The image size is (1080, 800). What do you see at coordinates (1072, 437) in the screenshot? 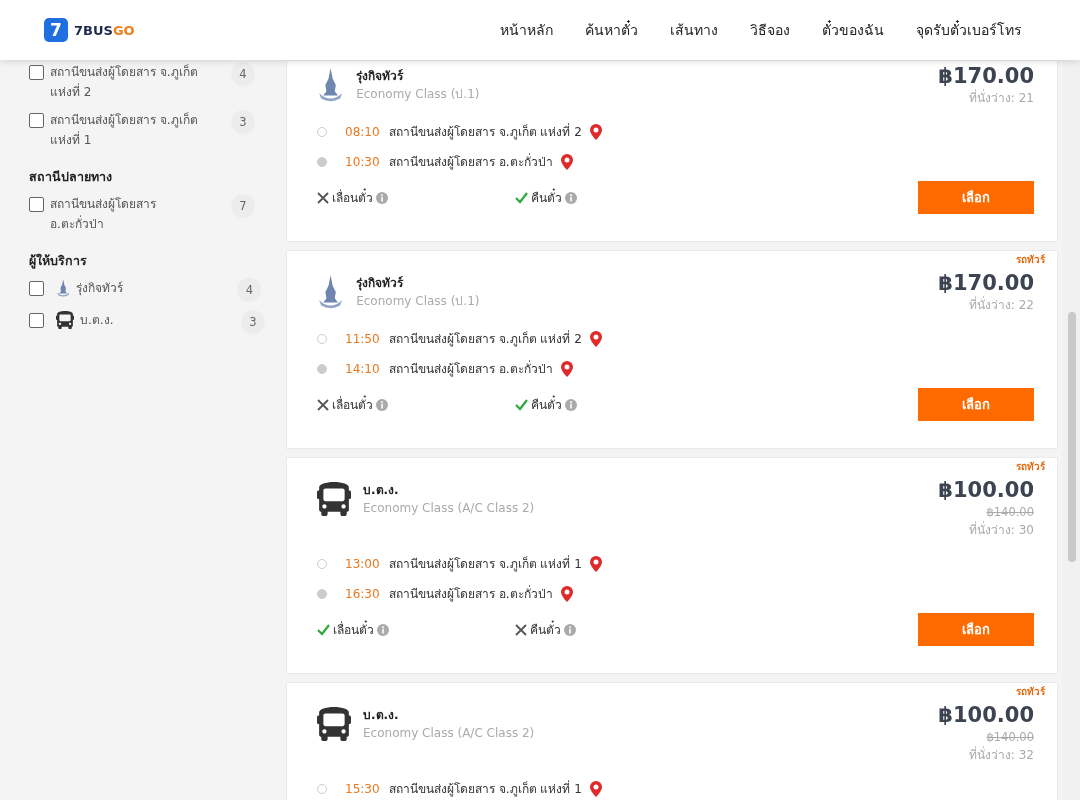
I see `scrollbar-thumb` at bounding box center [1072, 437].